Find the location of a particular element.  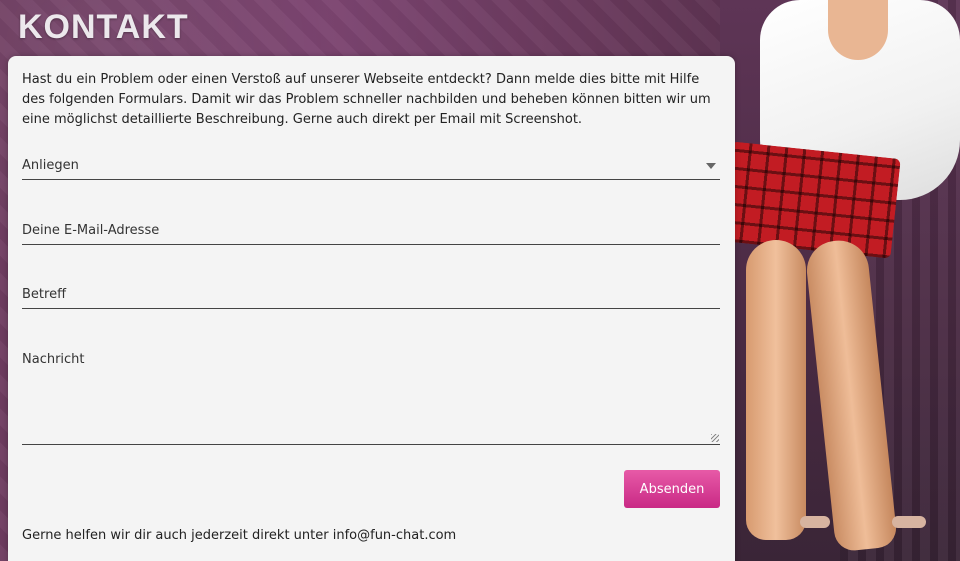

email-field-label: Deine E-Mail-Adresse is located at coordinates (91, 230).